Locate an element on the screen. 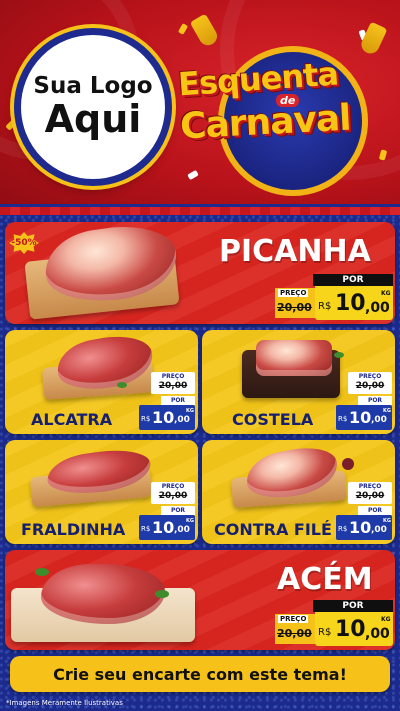 Image resolution: width=400 pixels, height=711 pixels. product-name: FRALDINHA is located at coordinates (73, 529).